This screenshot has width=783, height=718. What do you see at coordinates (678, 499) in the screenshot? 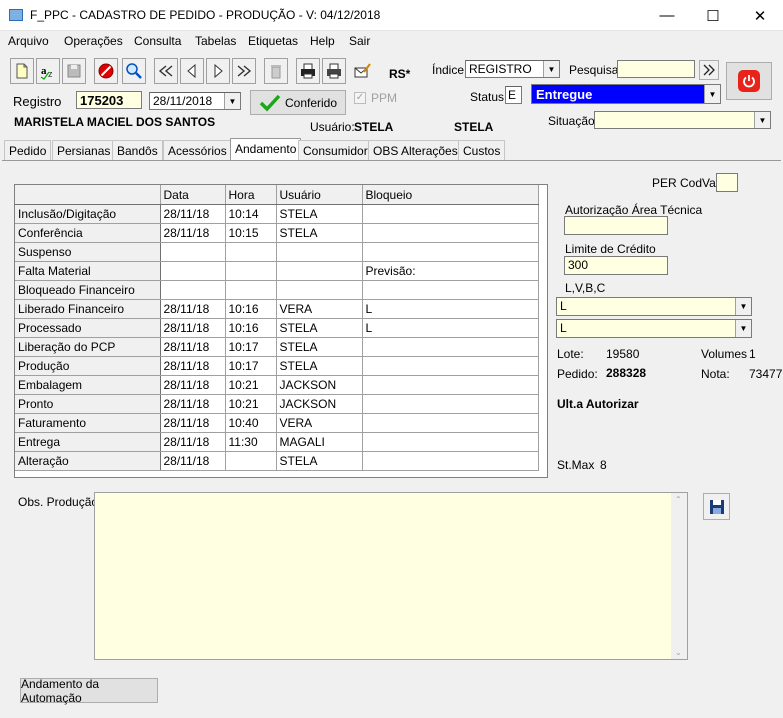
I see `scroll-up-icon: ⌃` at bounding box center [678, 499].